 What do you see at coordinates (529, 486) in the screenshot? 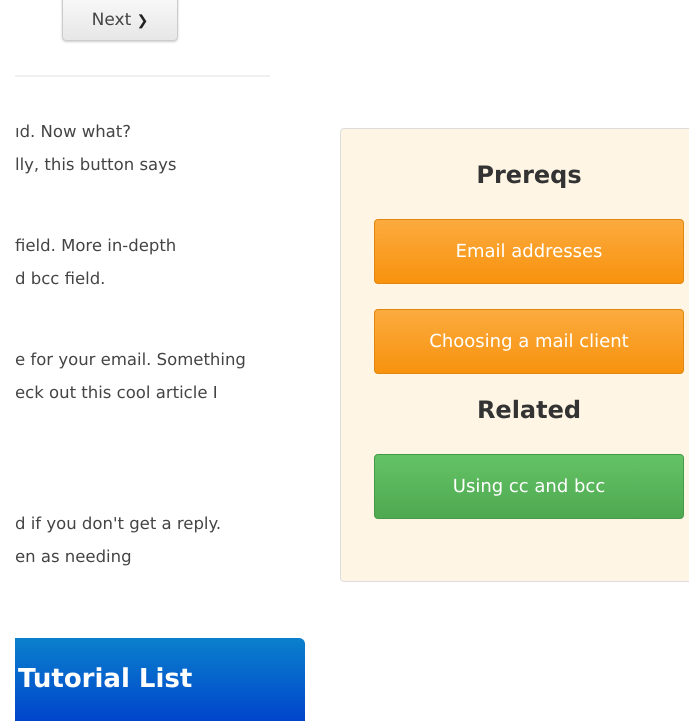
I see `tutorial-link-button: Using cc and bcc` at bounding box center [529, 486].